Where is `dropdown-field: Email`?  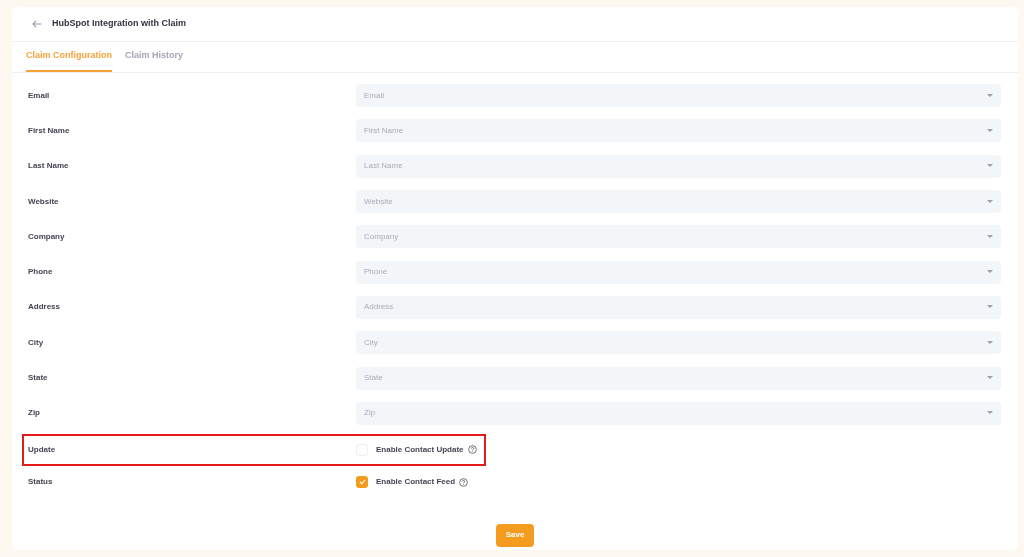
dropdown-field: Email is located at coordinates (678, 96).